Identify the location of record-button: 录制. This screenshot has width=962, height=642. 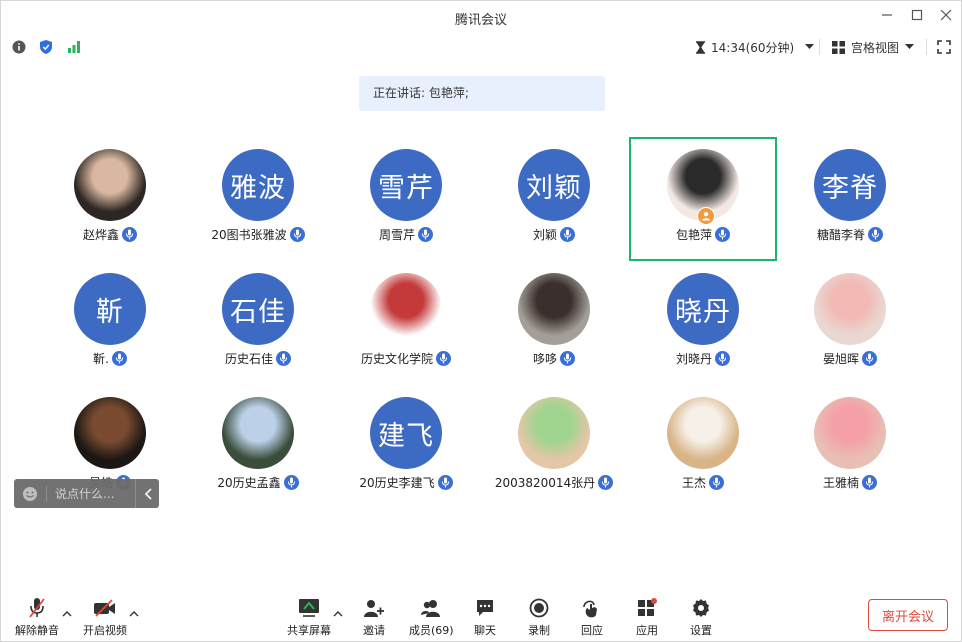
(539, 617).